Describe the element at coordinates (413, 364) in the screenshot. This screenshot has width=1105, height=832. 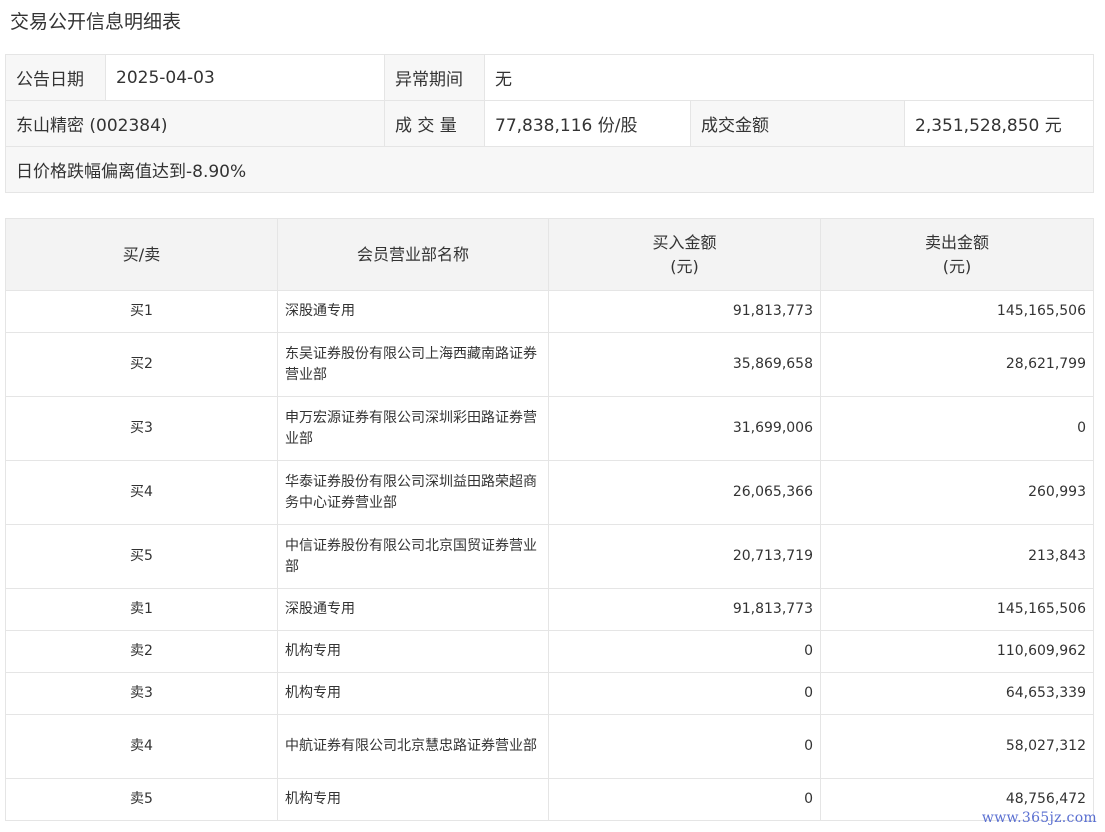
I see `row-broker: 东吴证券股份有限公司上海西藏南路证券营业部` at that location.